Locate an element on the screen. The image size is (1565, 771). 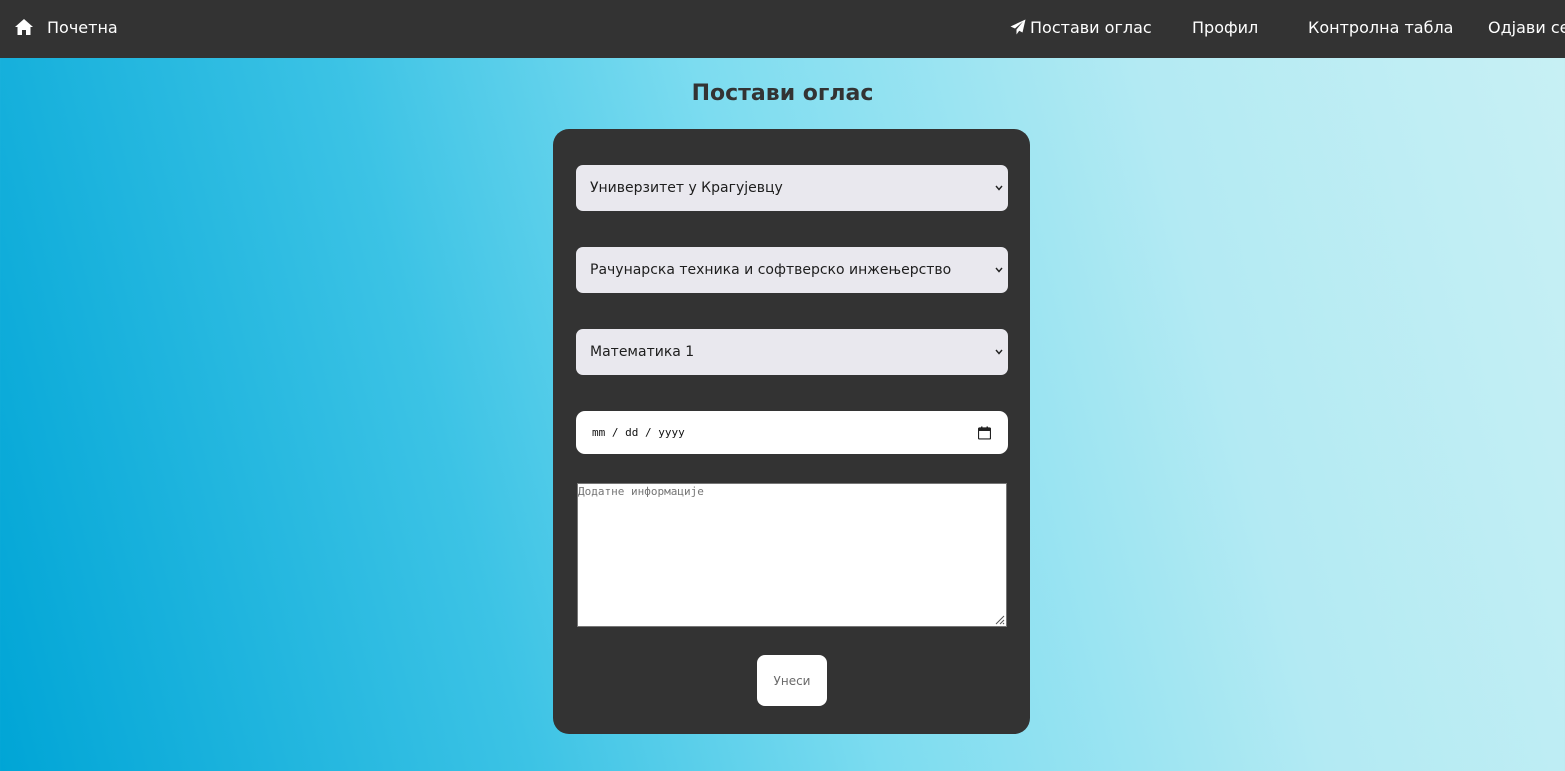
date-input: mm / dd / yyyy is located at coordinates (792, 432).